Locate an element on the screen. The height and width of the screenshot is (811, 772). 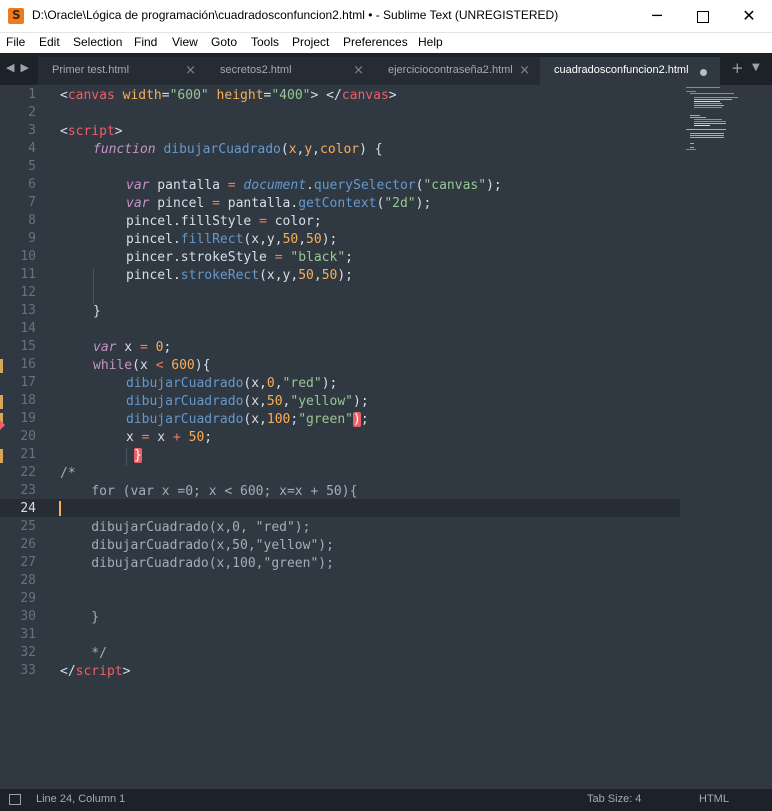
tok: function is located at coordinates (124, 149).